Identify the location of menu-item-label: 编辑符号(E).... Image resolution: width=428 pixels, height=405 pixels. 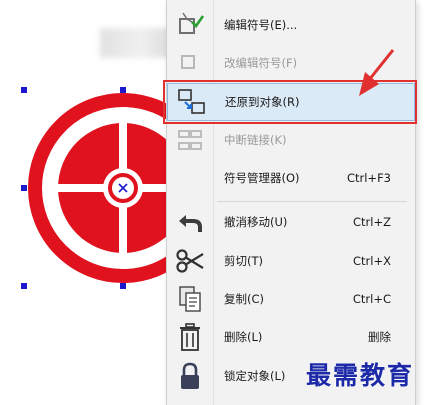
(261, 25).